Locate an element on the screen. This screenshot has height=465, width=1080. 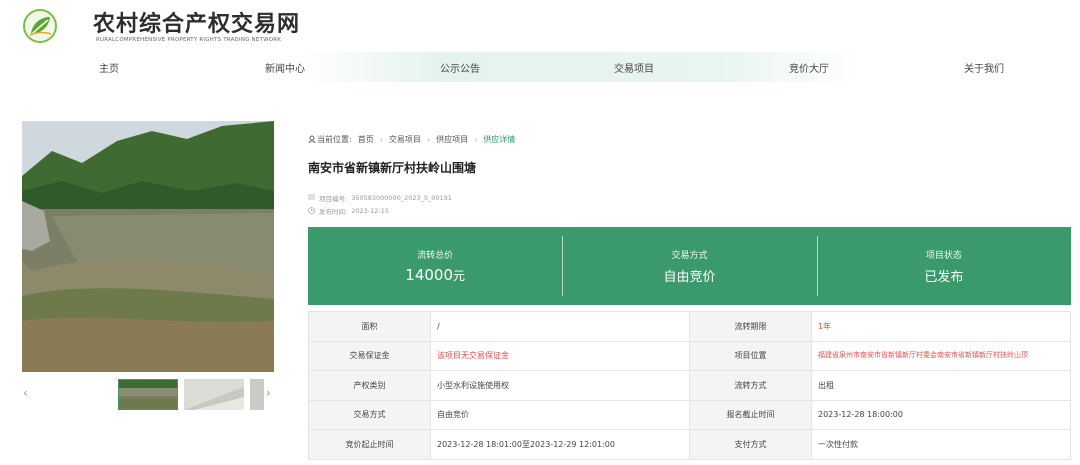
detail-value: 一次性付款 is located at coordinates (941, 444).